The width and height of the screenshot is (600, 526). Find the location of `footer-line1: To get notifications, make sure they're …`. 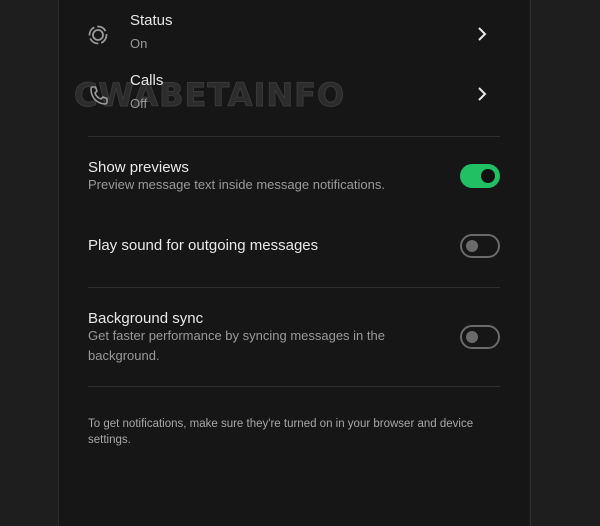

footer-line1: To get notifications, make sure they're … is located at coordinates (281, 424).